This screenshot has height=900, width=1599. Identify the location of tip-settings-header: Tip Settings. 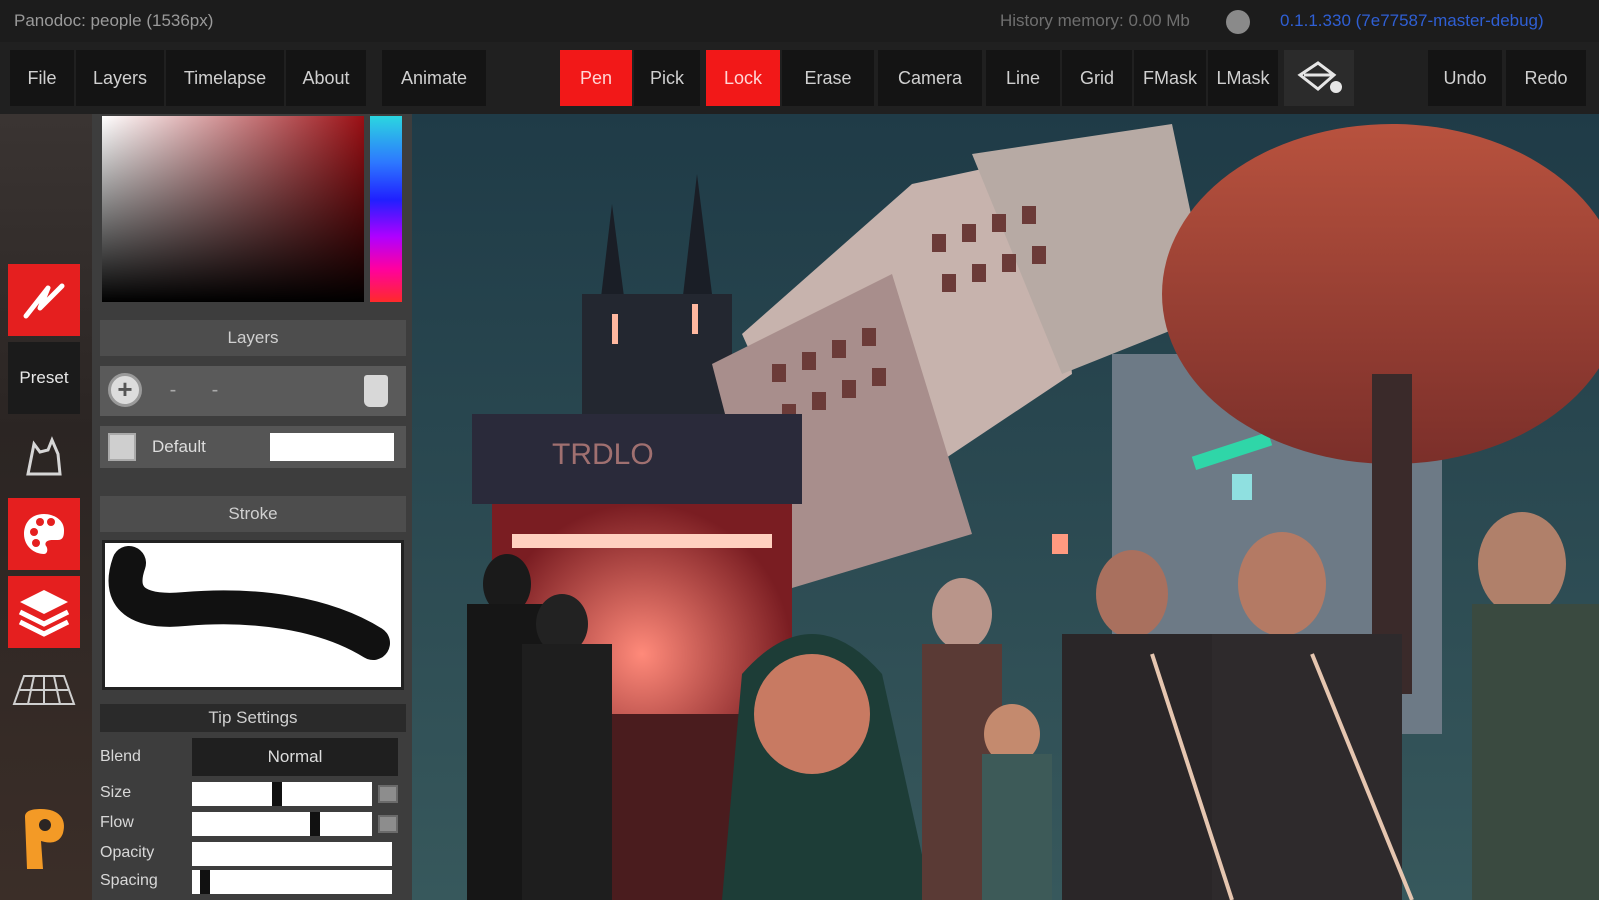
(253, 718).